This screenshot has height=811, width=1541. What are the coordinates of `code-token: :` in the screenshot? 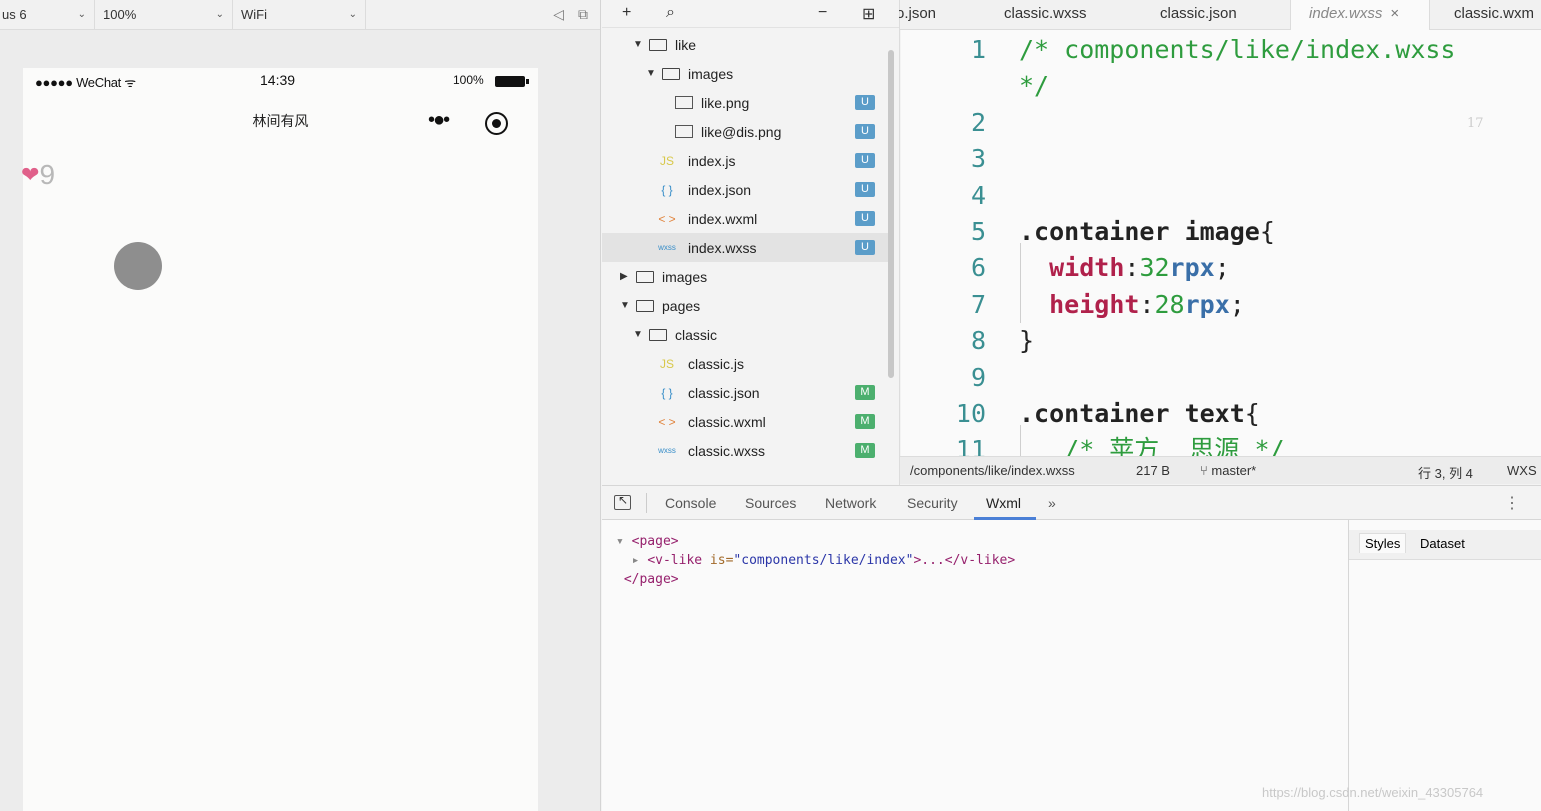 It's located at (1132, 268).